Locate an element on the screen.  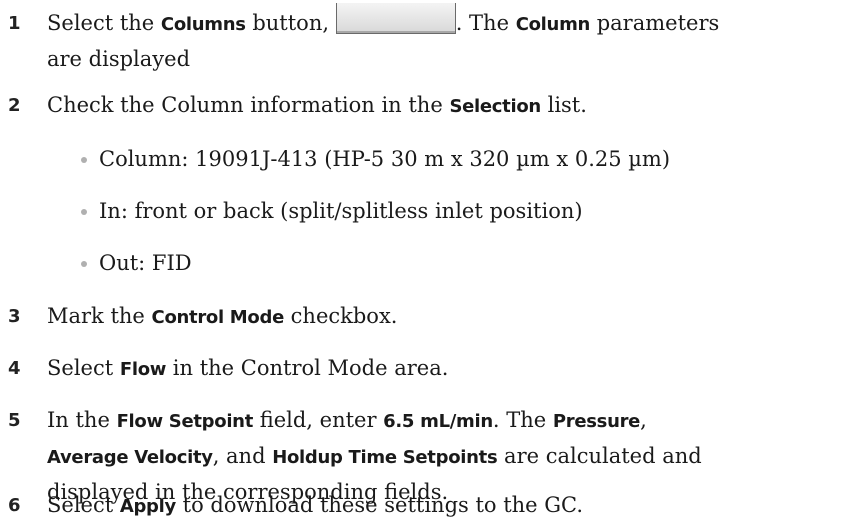
step-text: Mark the Control Mode checkbox. is located at coordinates (444, 317).